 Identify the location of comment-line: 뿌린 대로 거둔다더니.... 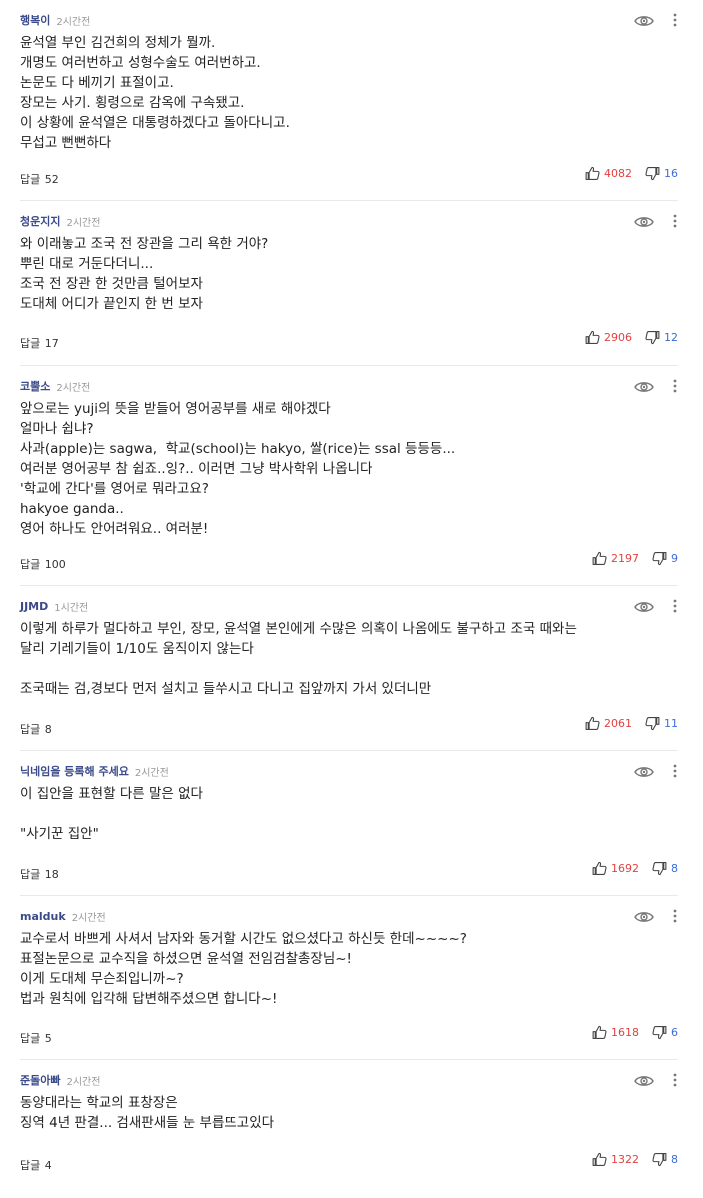
(87, 264).